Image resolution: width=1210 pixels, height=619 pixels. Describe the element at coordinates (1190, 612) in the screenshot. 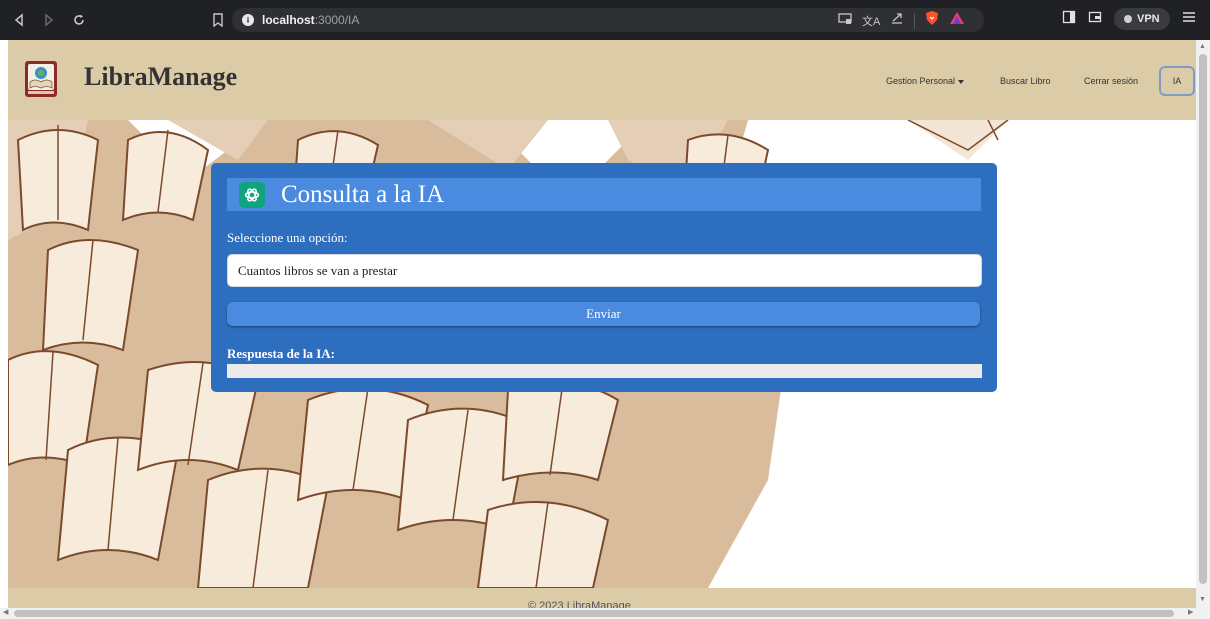

I see `scroll-right-icon: ▶` at that location.